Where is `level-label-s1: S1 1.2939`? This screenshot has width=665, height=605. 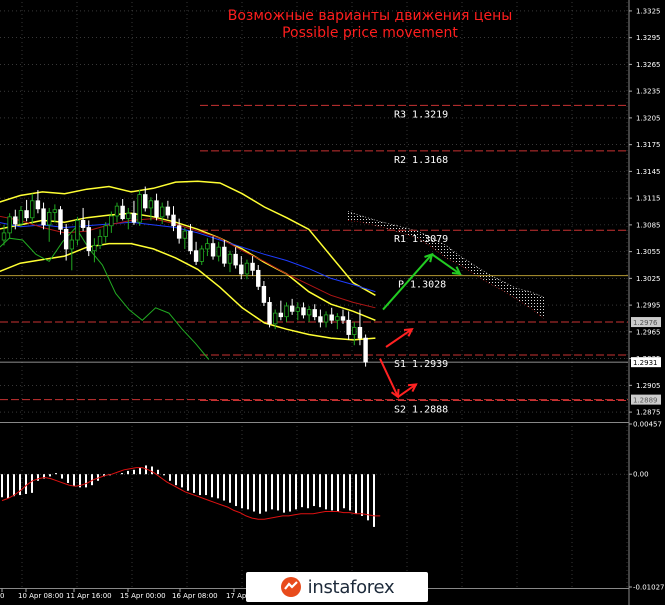
level-label-s1: S1 1.2939 is located at coordinates (421, 364).